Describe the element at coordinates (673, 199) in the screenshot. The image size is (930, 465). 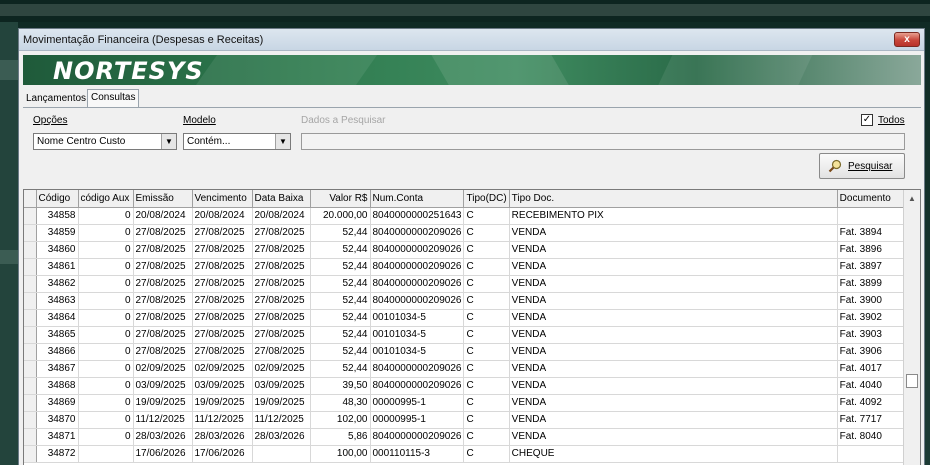
I see `col-header-tipo-doc: Tipo Doc.` at that location.